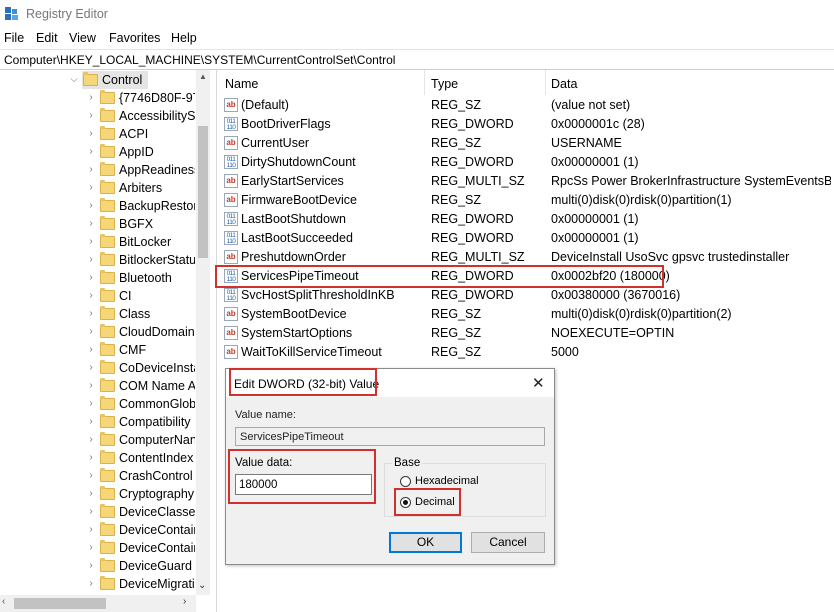  I want to click on tree-item: › DeviceClasses, so click(100, 512).